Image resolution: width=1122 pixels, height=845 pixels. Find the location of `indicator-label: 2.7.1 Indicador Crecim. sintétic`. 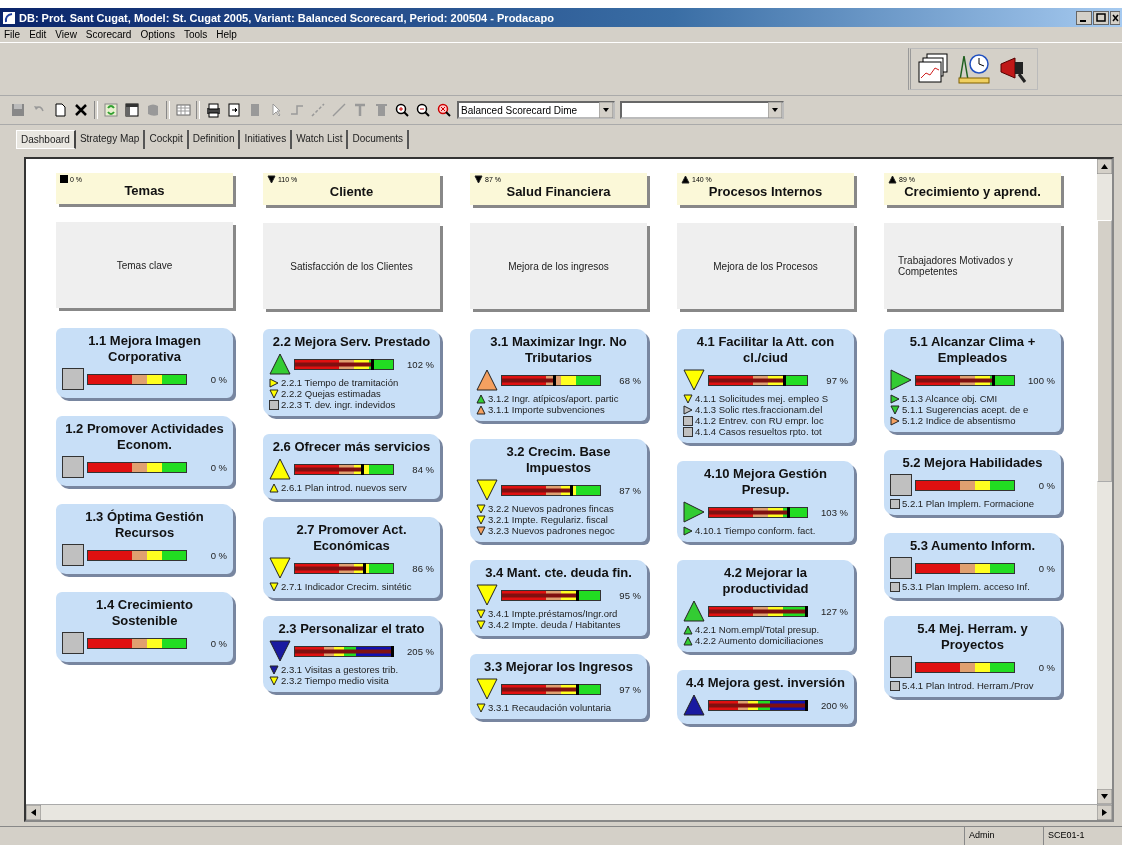

indicator-label: 2.7.1 Indicador Crecim. sintétic is located at coordinates (346, 586).